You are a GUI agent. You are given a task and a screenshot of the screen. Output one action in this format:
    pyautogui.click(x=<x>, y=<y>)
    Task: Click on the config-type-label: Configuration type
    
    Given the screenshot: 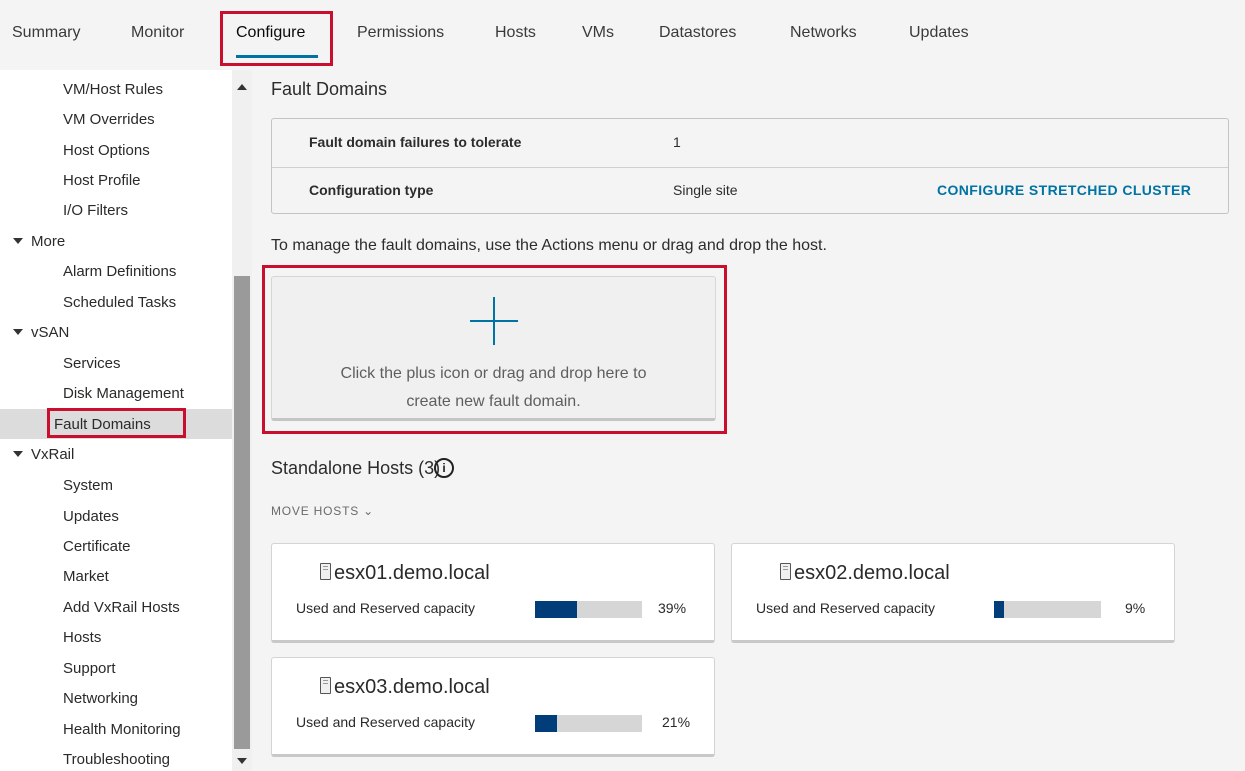 What is the action you would take?
    pyautogui.click(x=371, y=190)
    